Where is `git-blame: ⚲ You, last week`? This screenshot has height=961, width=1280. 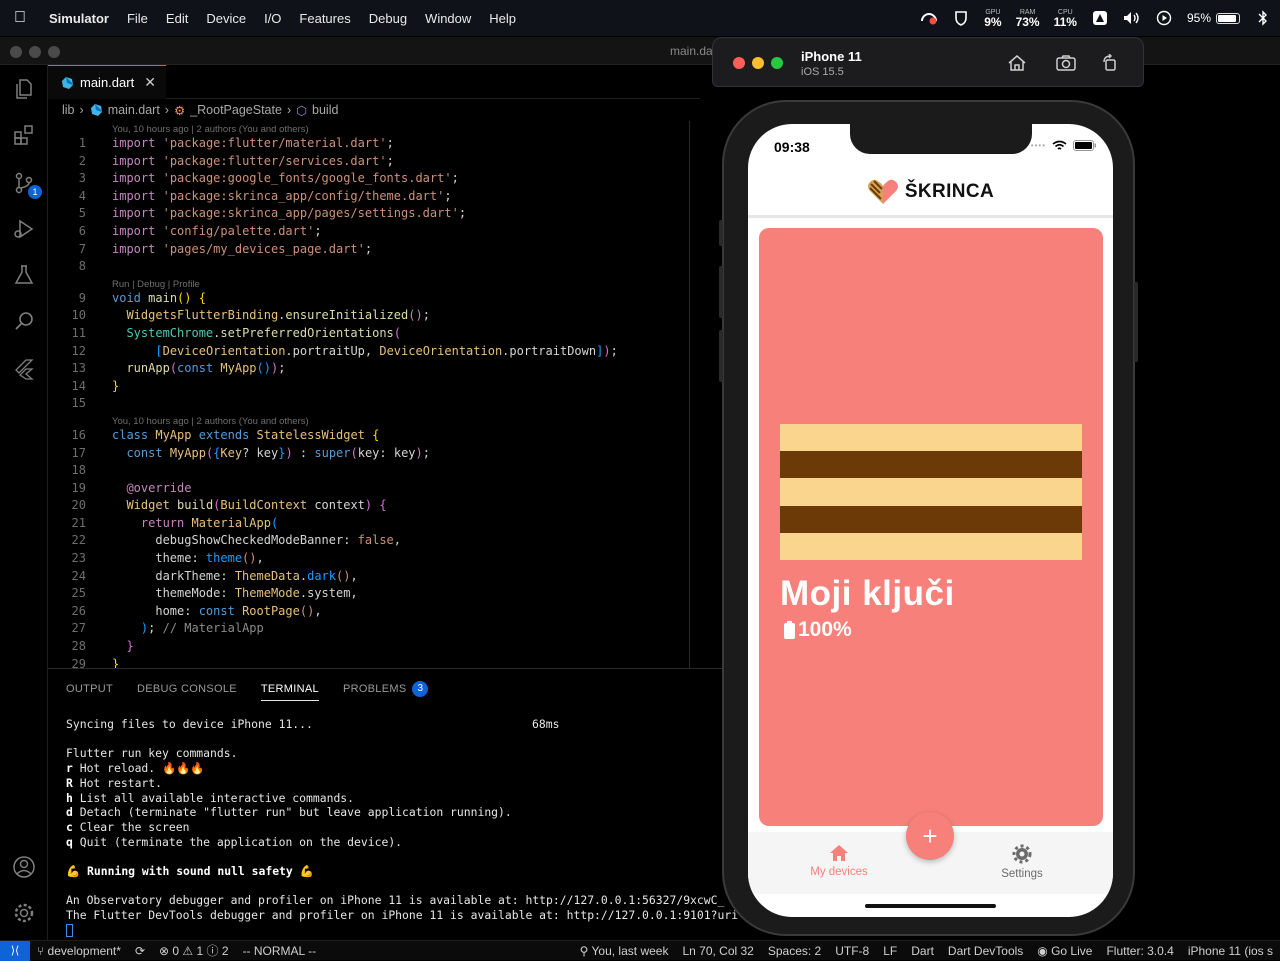
git-blame: ⚲ You, last week is located at coordinates (624, 951).